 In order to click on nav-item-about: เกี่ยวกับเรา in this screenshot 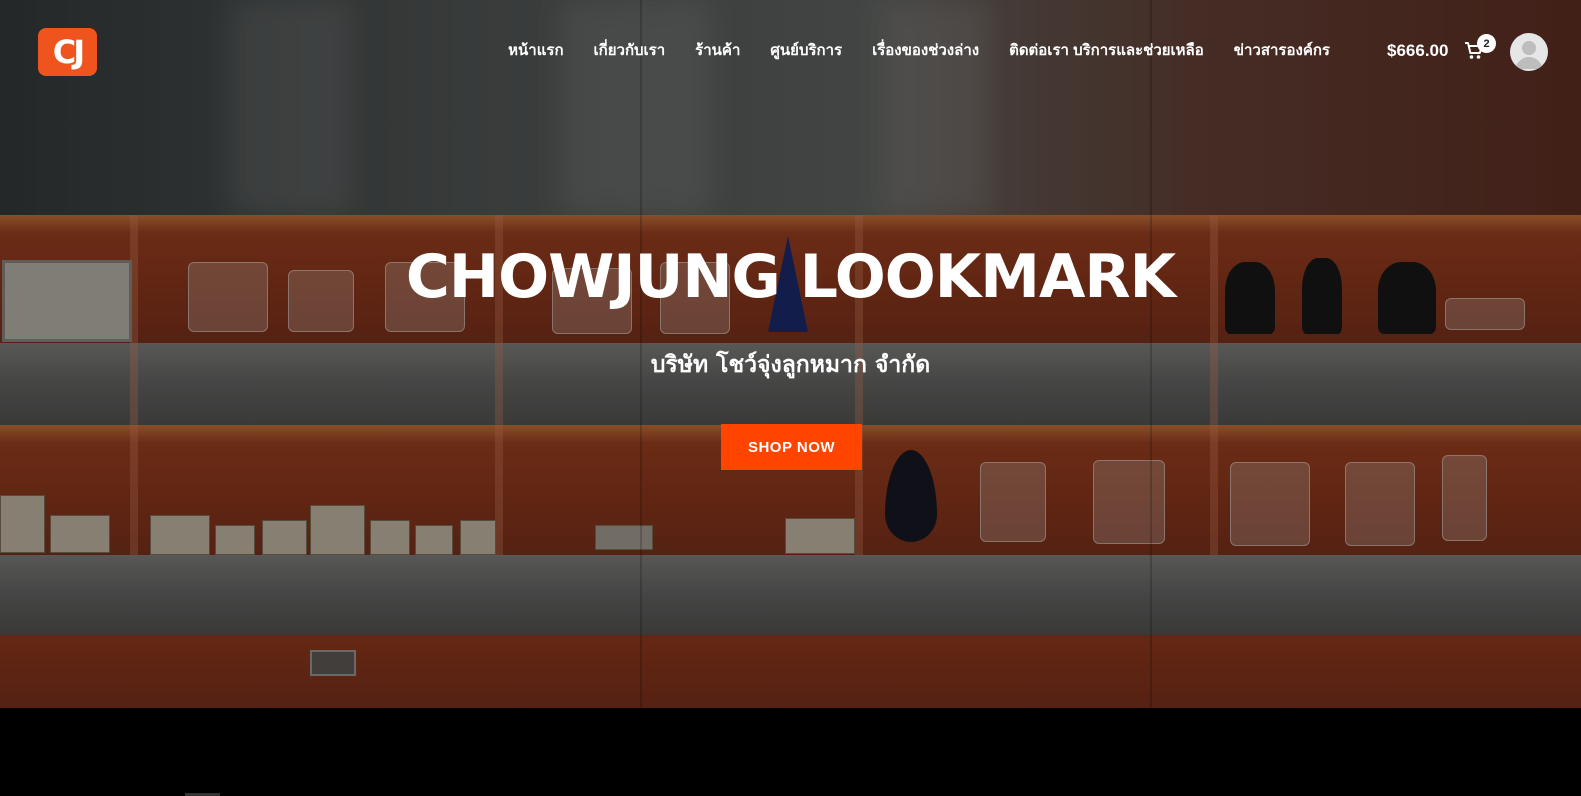, I will do `click(630, 51)`.